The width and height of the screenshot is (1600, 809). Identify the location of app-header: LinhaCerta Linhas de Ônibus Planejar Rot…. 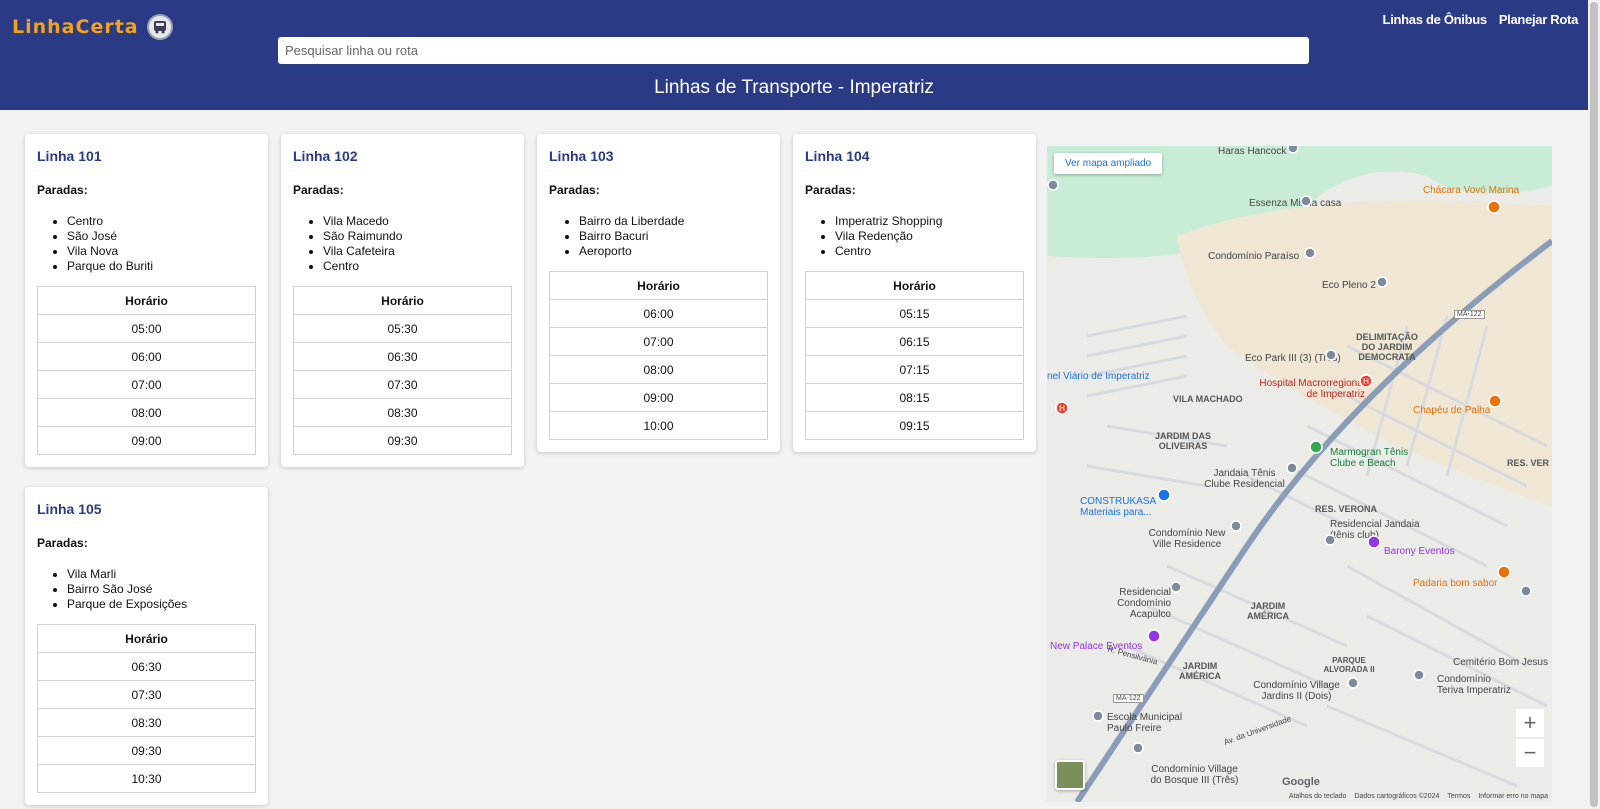
(794, 55).